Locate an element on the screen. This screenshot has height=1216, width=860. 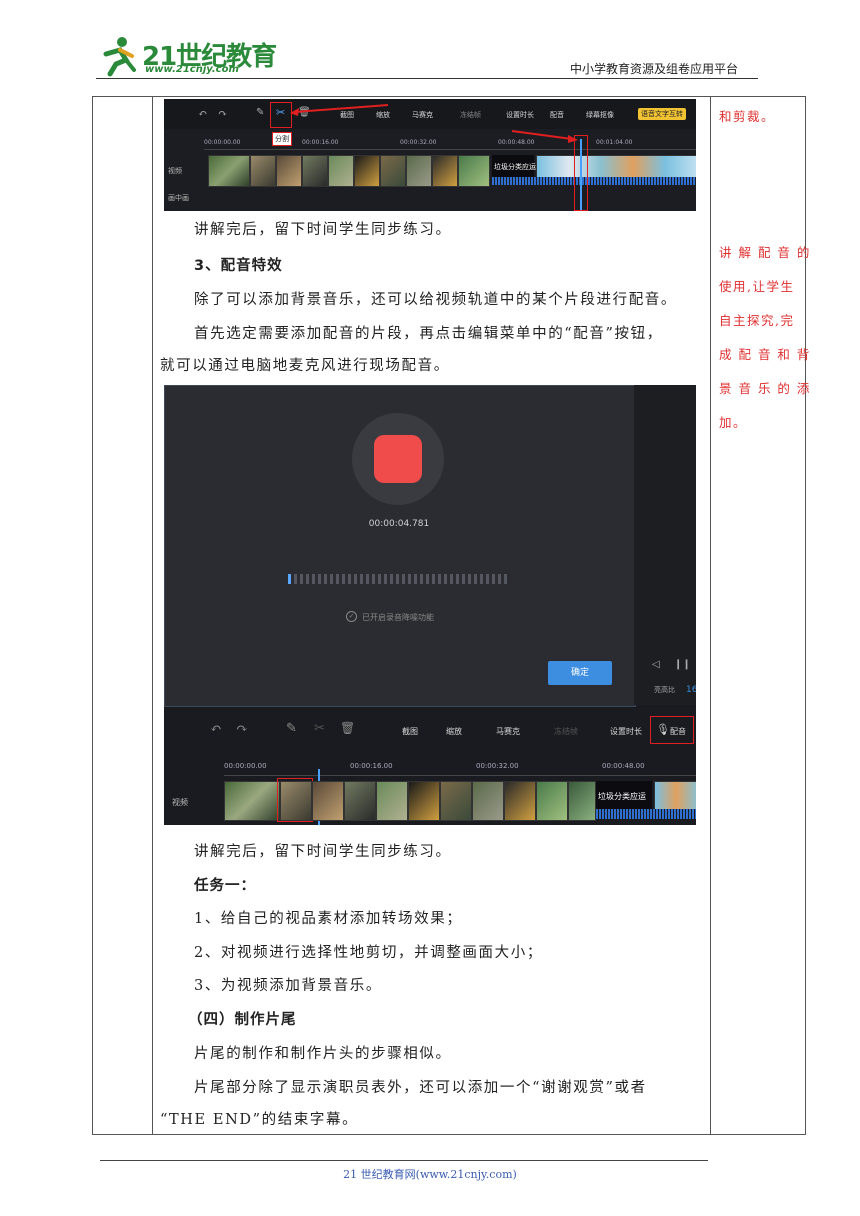
preview-panel is located at coordinates (665, 545).